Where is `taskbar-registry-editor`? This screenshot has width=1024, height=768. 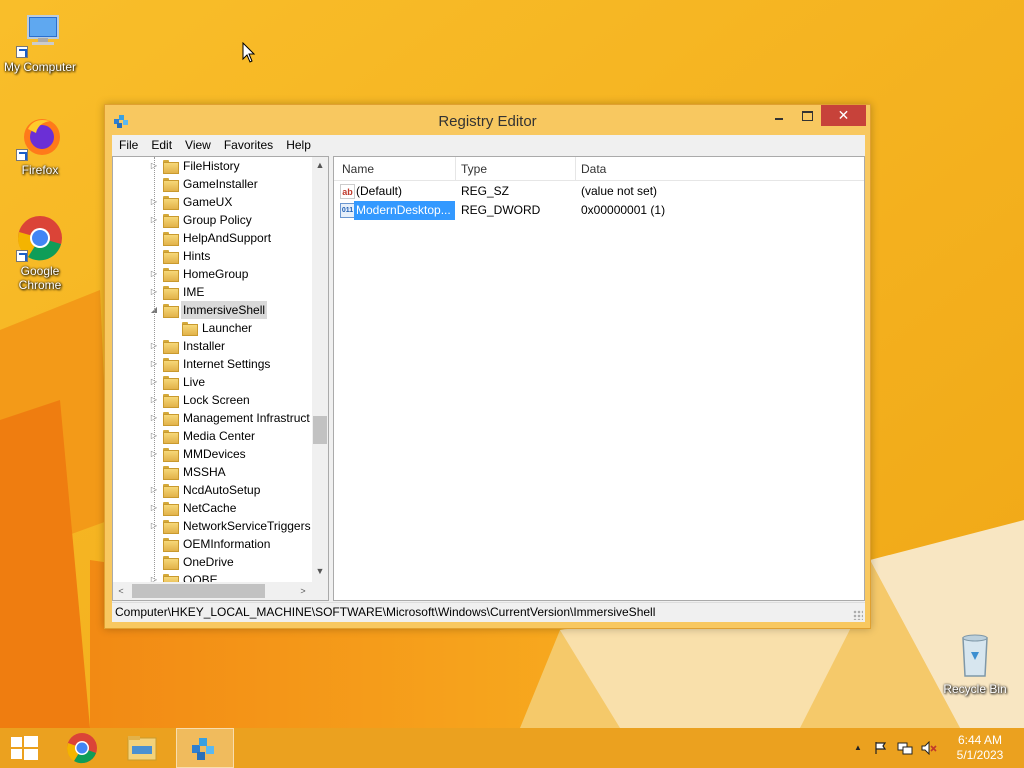 taskbar-registry-editor is located at coordinates (205, 748).